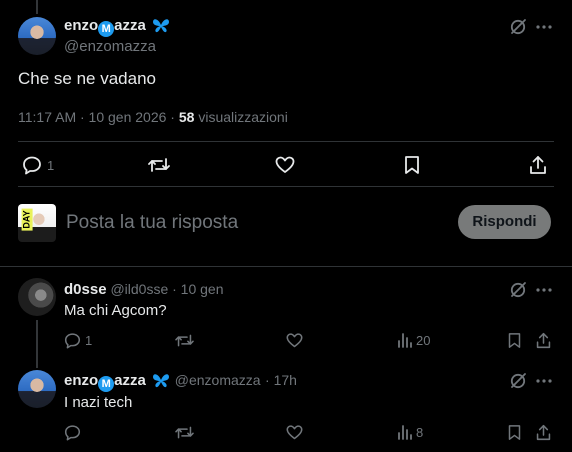  Describe the element at coordinates (87, 78) in the screenshot. I see `tweet-text: Che se ne vadano` at that location.